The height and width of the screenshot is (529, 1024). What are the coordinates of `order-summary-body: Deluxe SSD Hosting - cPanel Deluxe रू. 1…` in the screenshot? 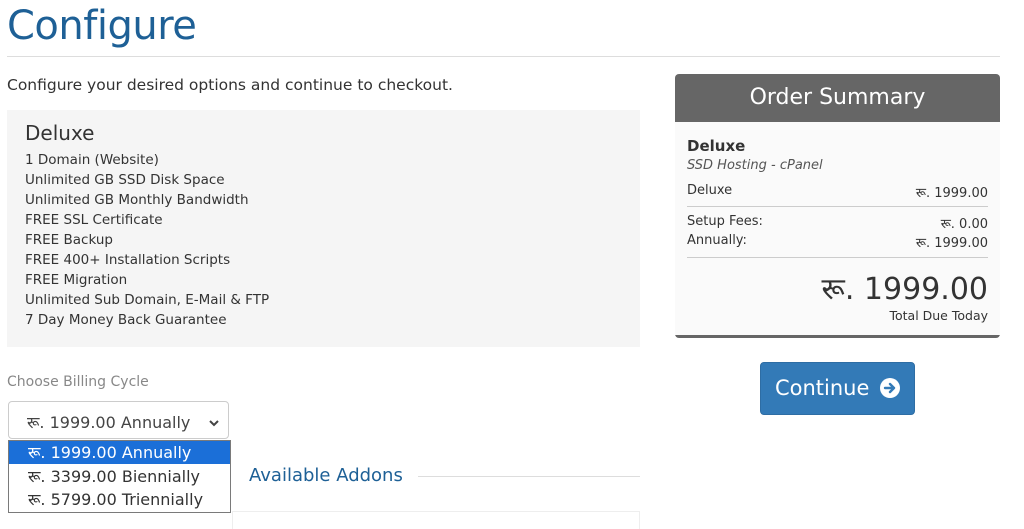 It's located at (837, 228).